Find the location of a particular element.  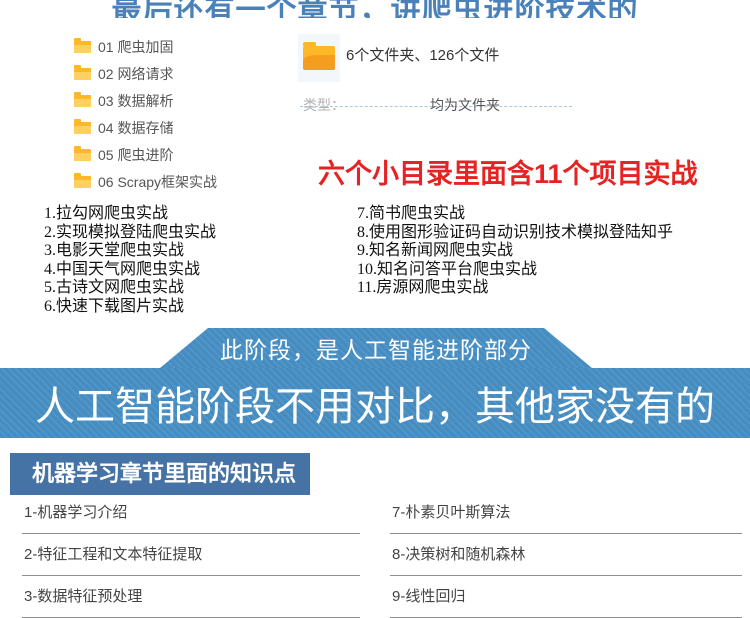

folder-item-label: 06 Scrapy框架实战 is located at coordinates (158, 181).